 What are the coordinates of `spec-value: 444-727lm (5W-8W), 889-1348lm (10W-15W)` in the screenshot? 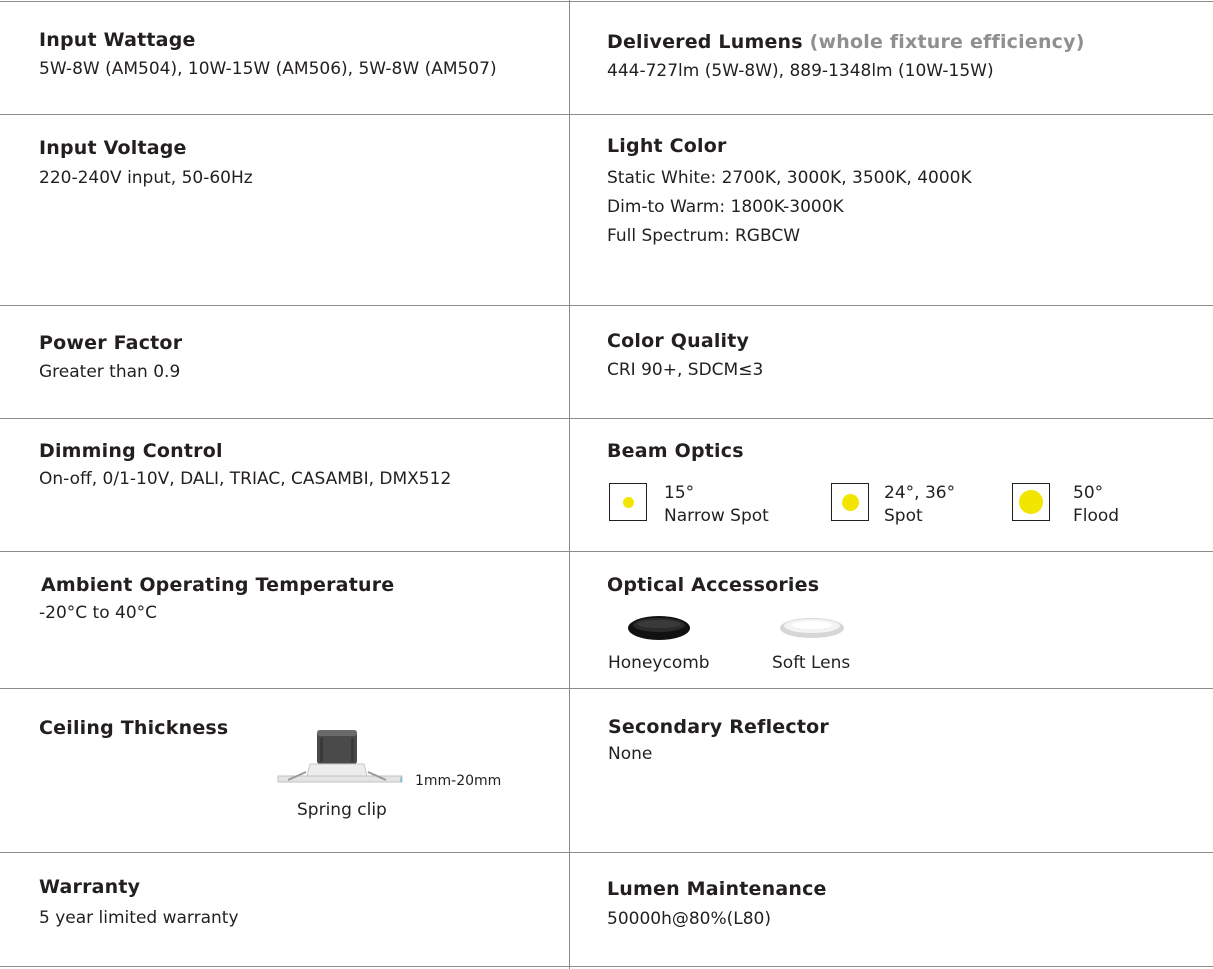 It's located at (800, 71).